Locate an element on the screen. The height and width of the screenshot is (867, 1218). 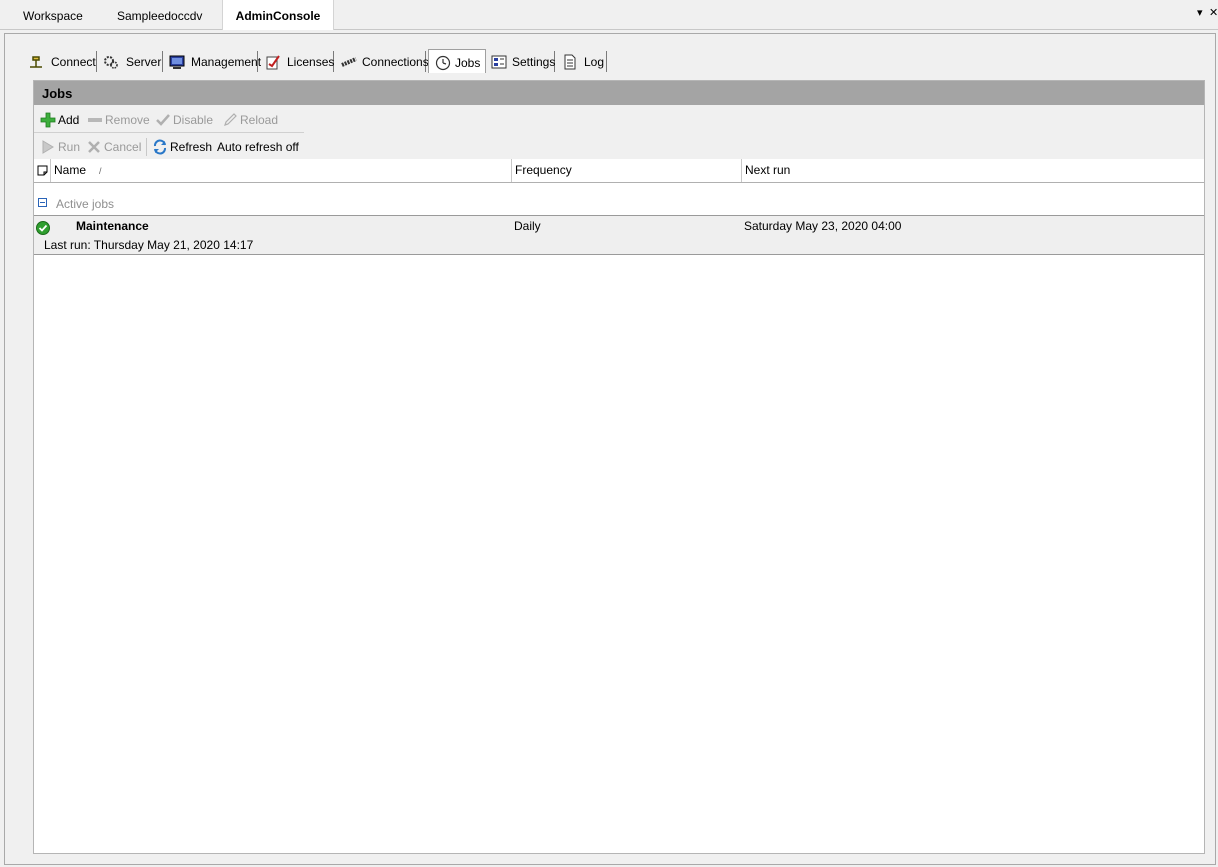
frequency-column-label: Frequency is located at coordinates (543, 170).